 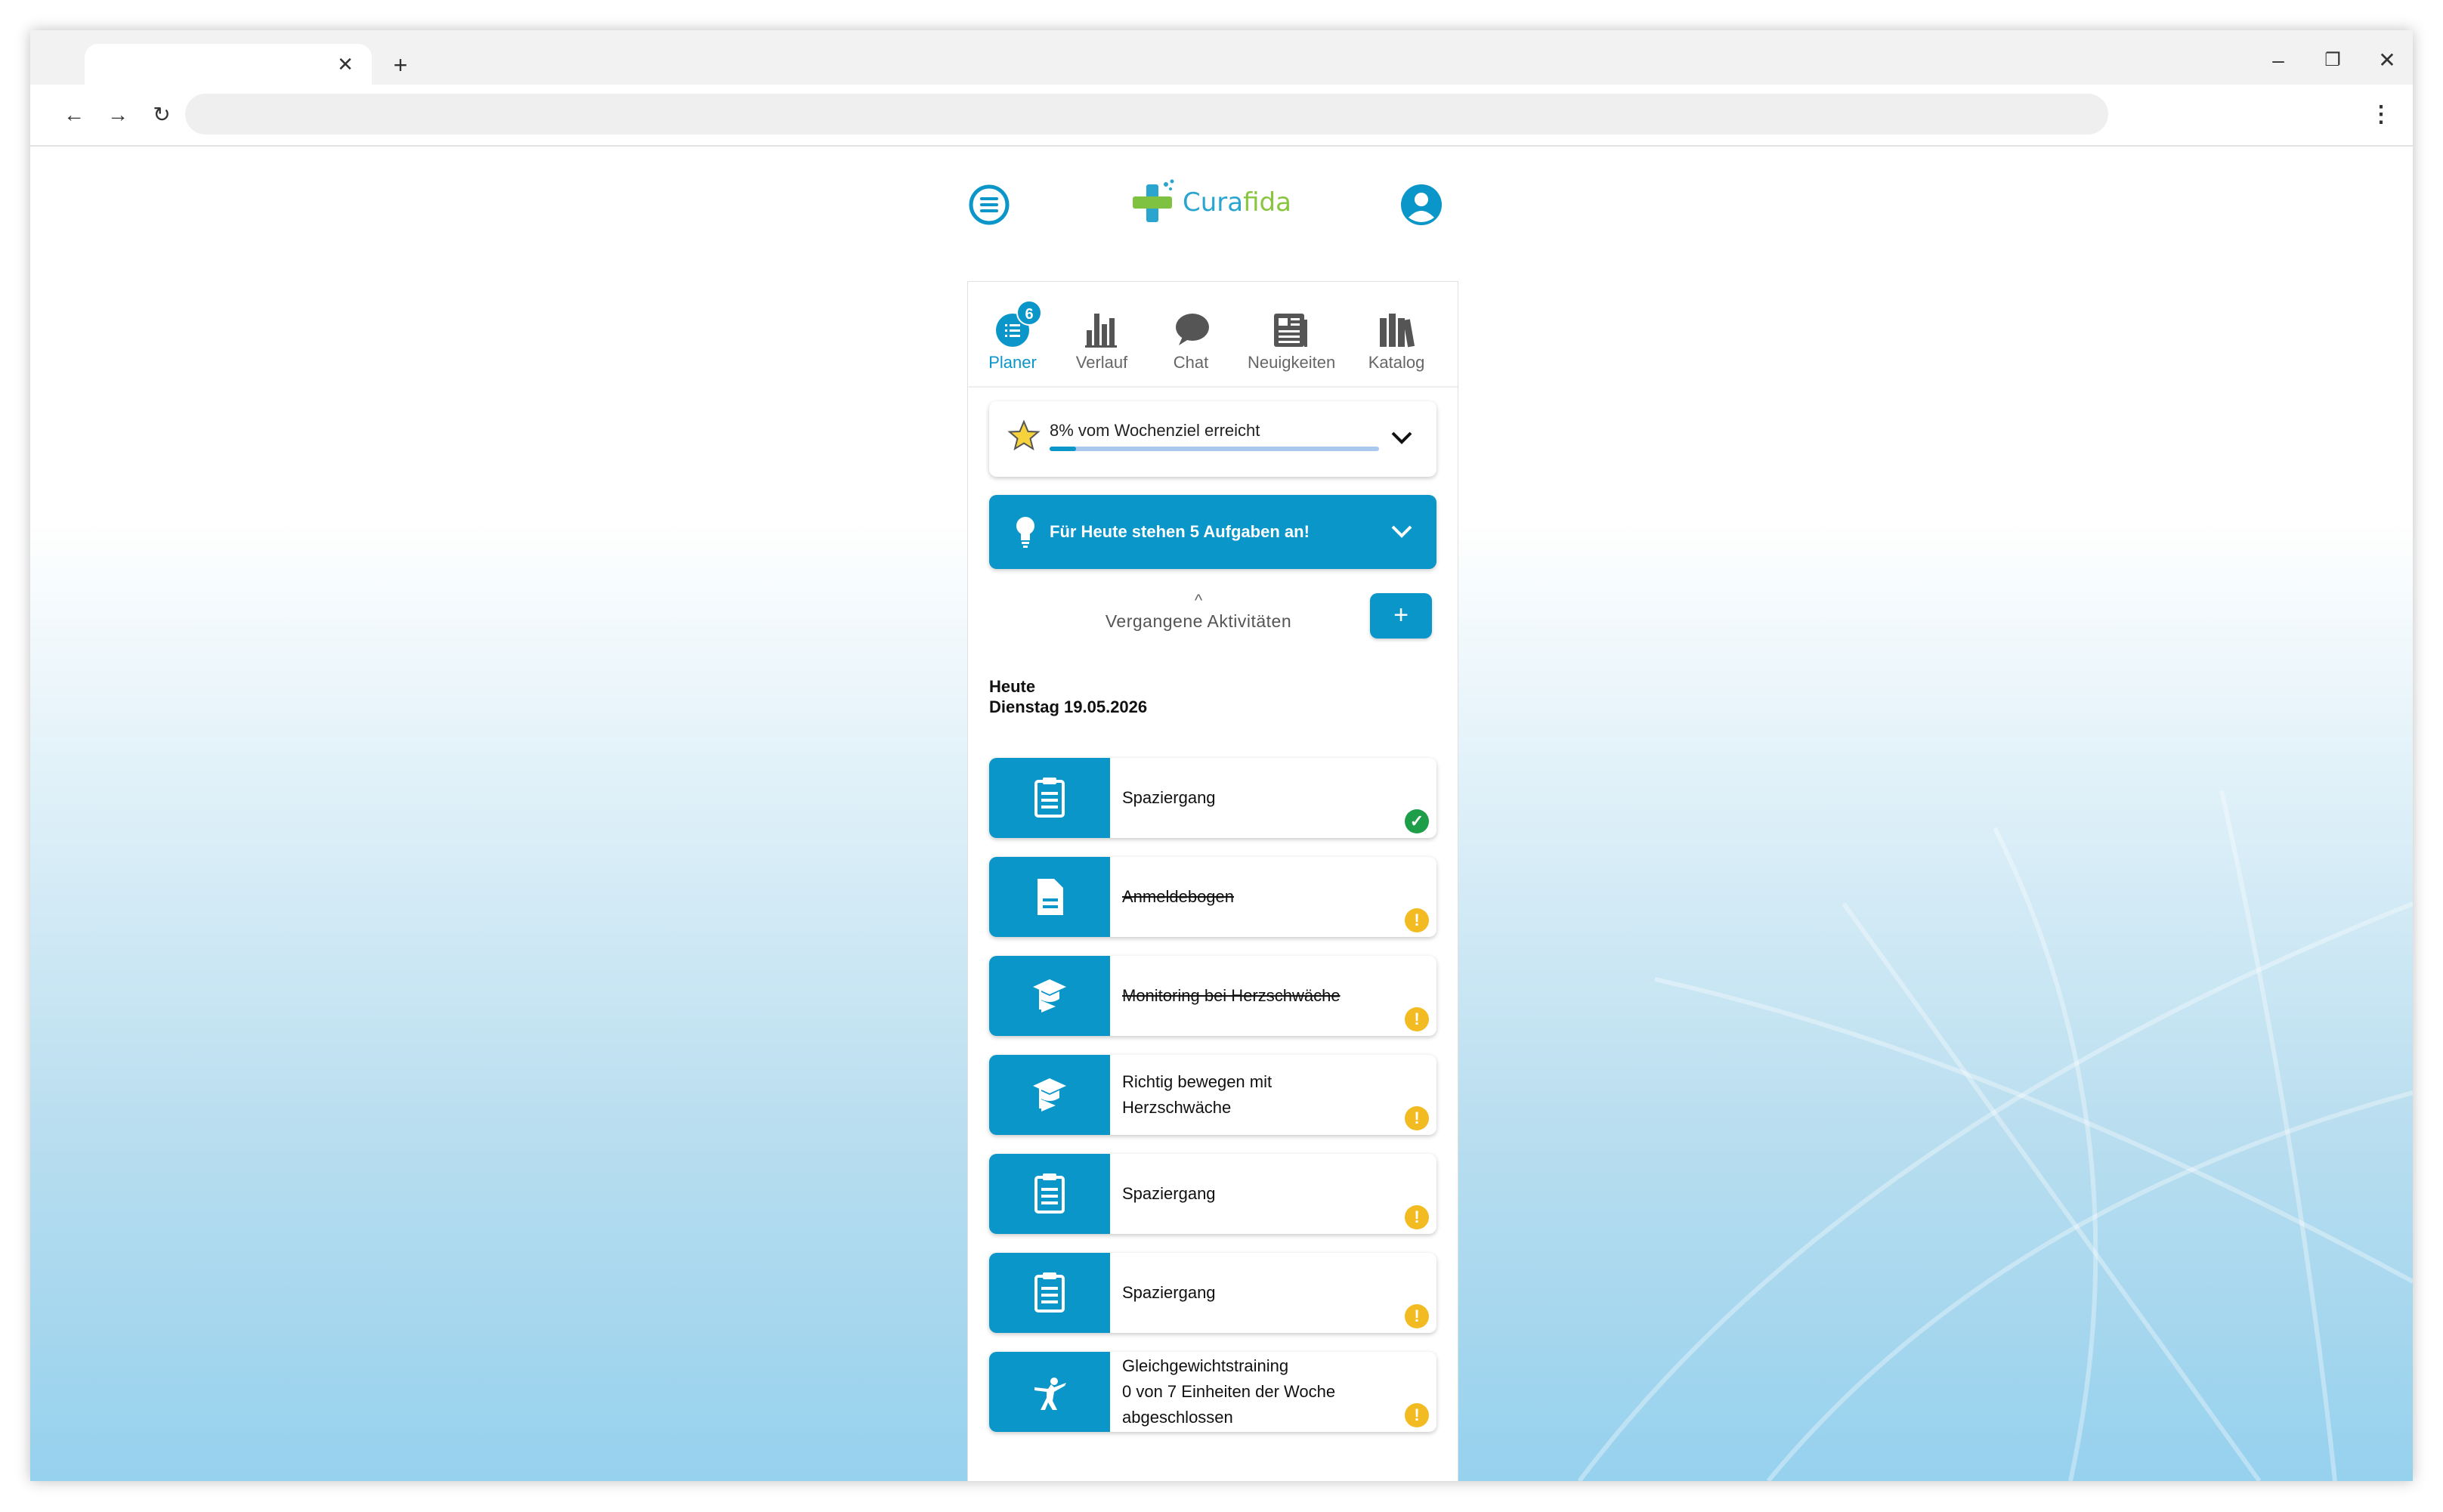 I want to click on day-date: Dienstag 19.05.2026, so click(x=1068, y=706).